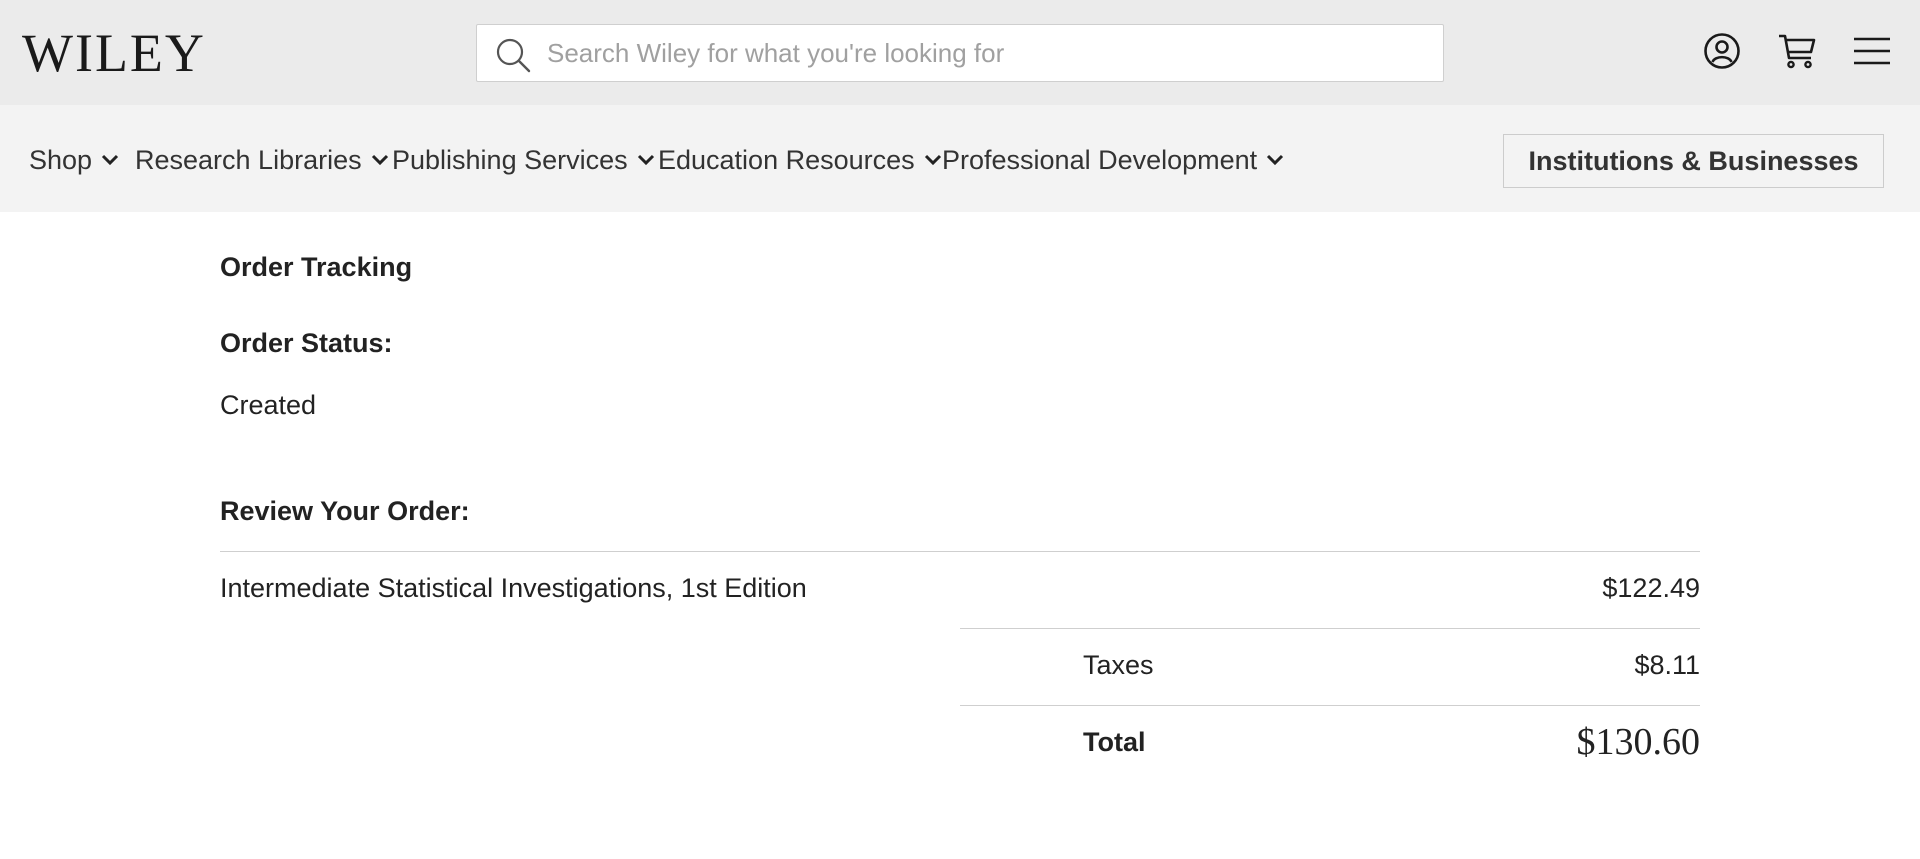  I want to click on order-status-label: Order Status:, so click(306, 343).